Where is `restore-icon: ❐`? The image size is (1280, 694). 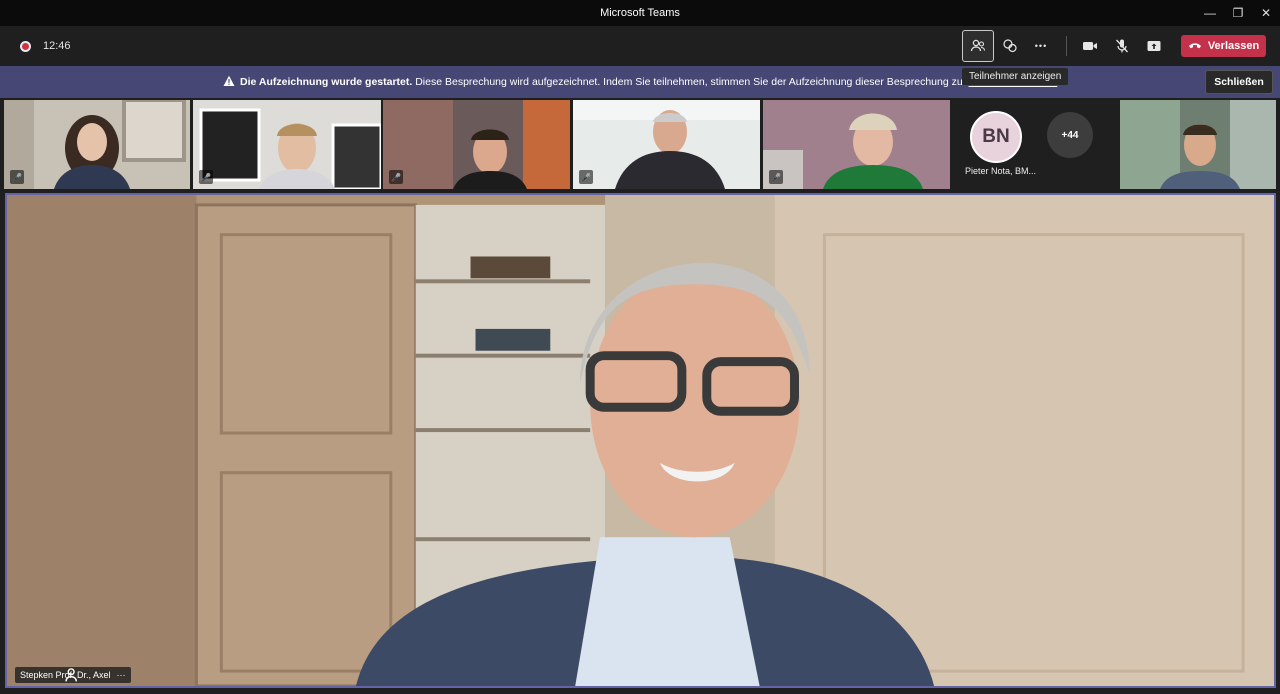 restore-icon: ❐ is located at coordinates (1238, 13).